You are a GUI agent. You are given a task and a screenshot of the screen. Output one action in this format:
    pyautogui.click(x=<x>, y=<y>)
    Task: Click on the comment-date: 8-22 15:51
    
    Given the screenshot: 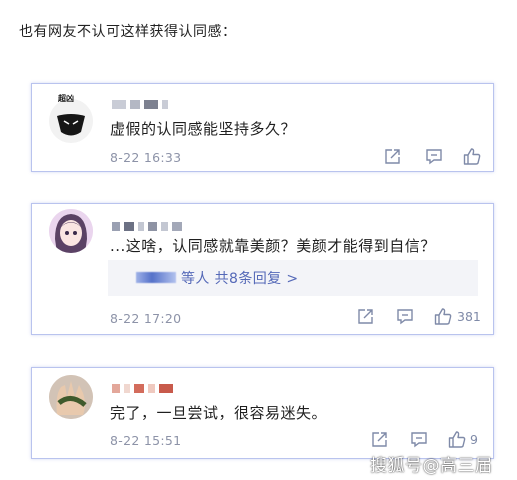 What is the action you would take?
    pyautogui.click(x=146, y=440)
    